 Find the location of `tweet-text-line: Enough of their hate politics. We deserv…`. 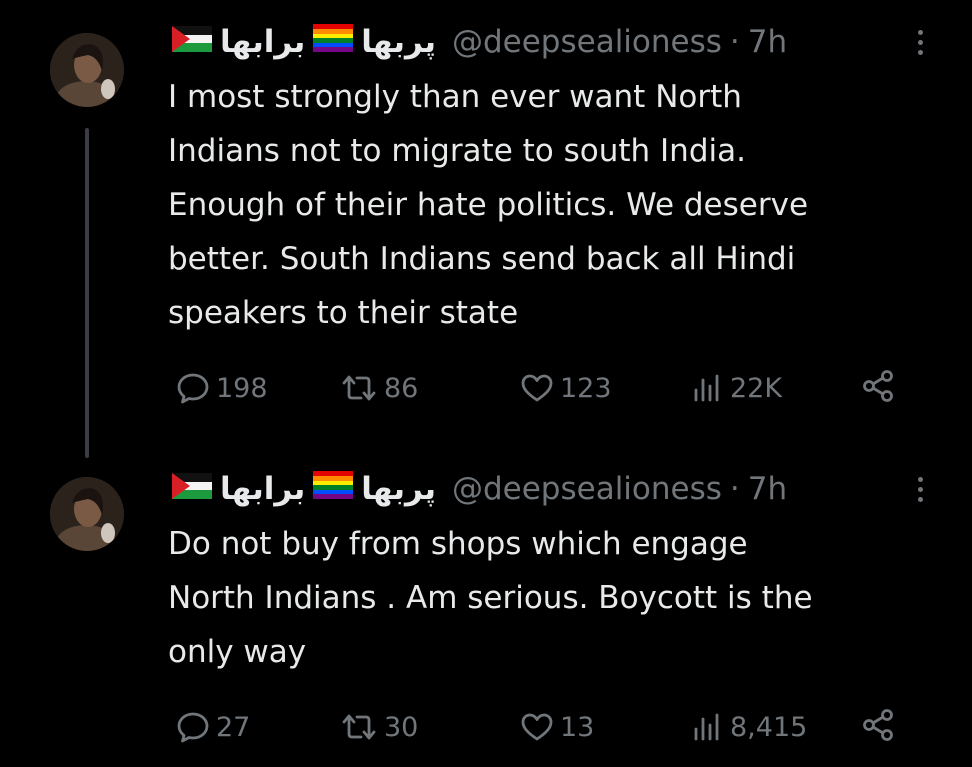

tweet-text-line: Enough of their hate politics. We deserv… is located at coordinates (488, 205).